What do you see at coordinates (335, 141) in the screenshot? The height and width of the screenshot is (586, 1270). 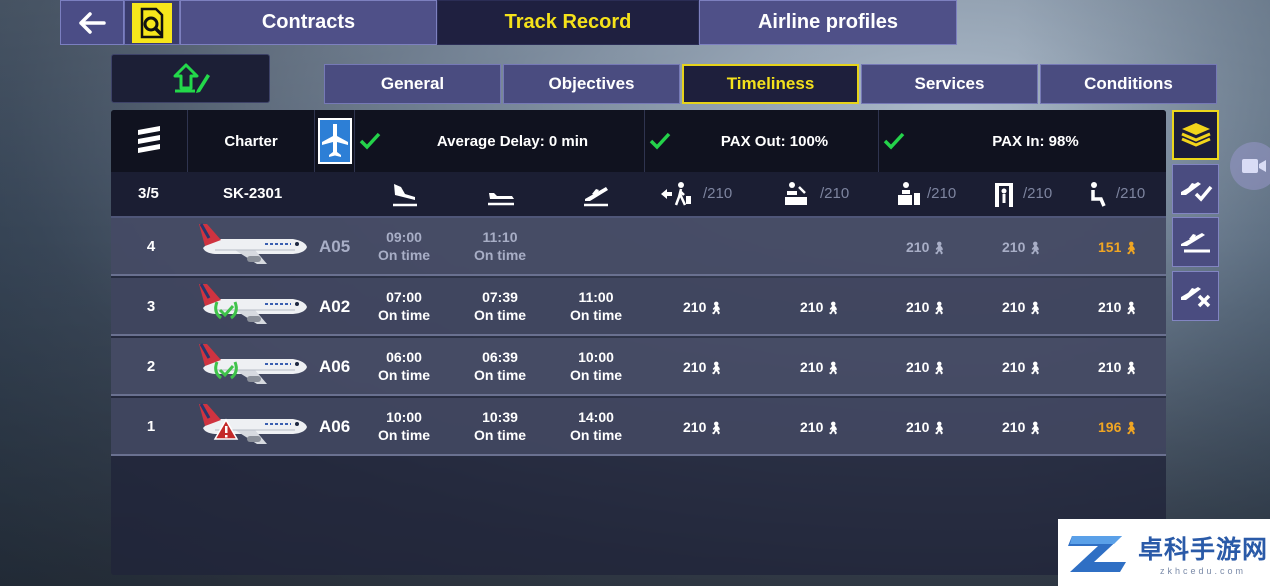 I see `charter-plane-badge` at bounding box center [335, 141].